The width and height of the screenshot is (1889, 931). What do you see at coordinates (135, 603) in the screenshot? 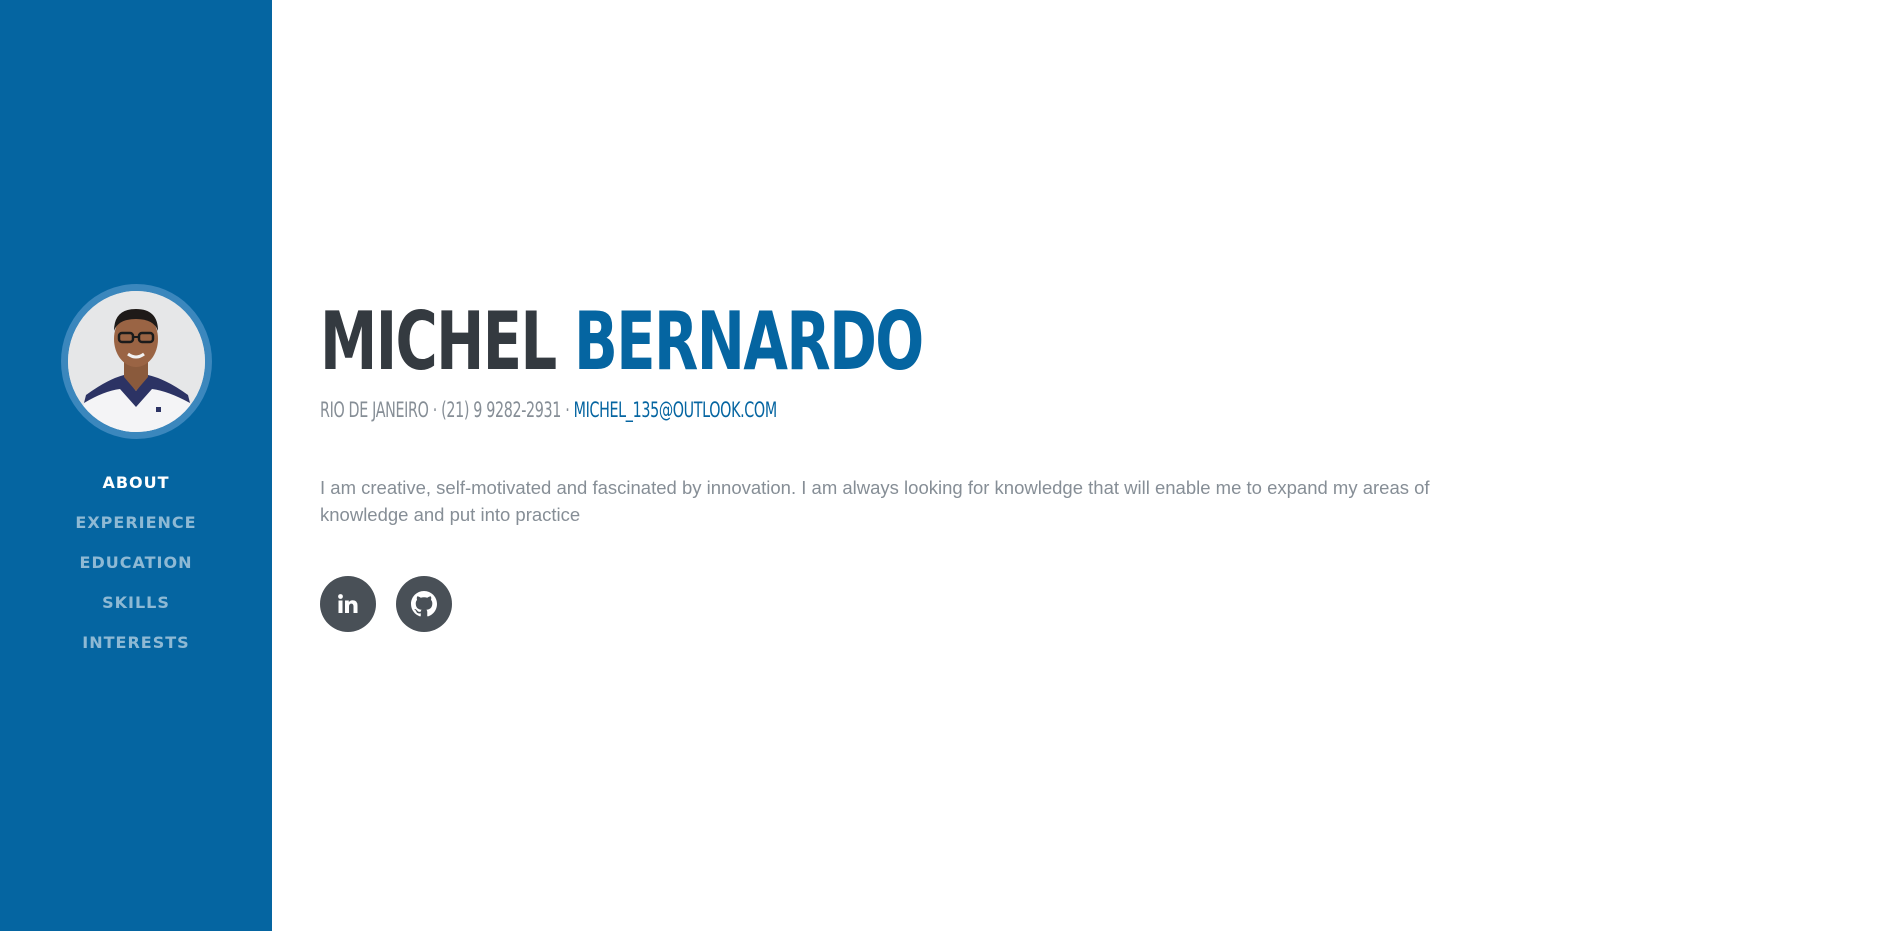
I see `nav-item-skills: Skills` at bounding box center [135, 603].